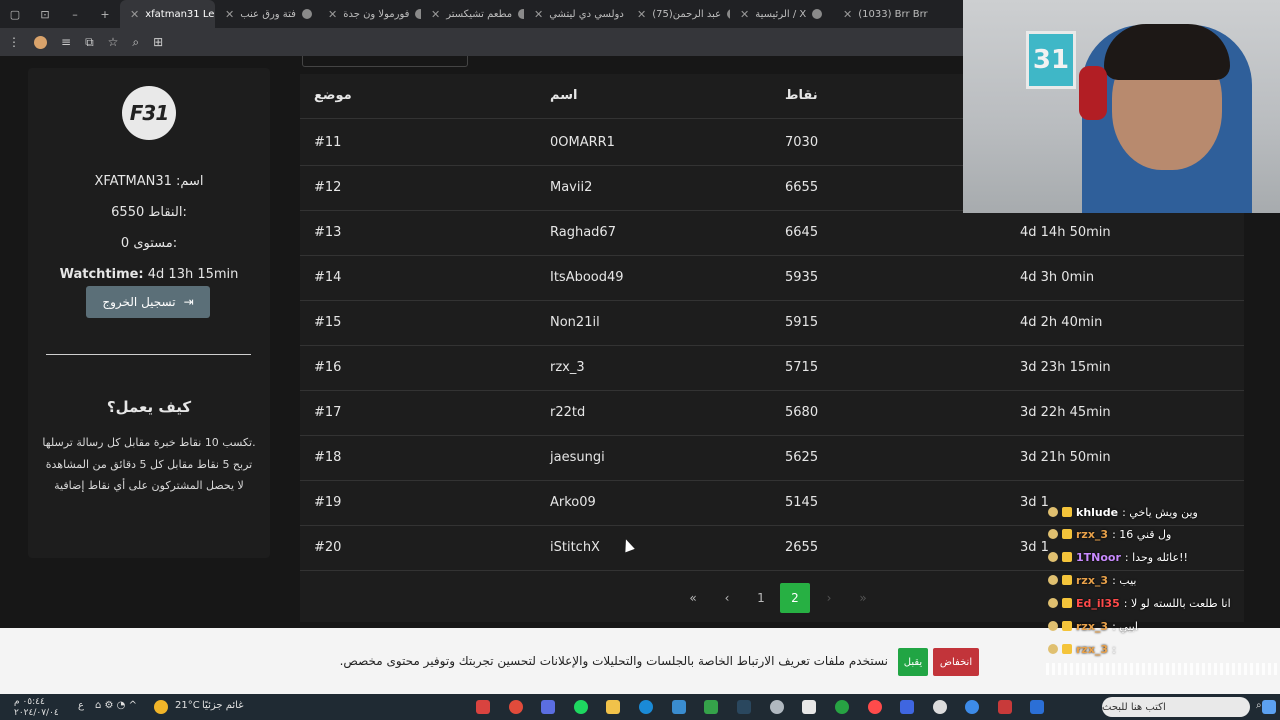 The width and height of the screenshot is (1280, 720). What do you see at coordinates (1065, 367) in the screenshot?
I see `row-time: 3d 23h 15min` at bounding box center [1065, 367].